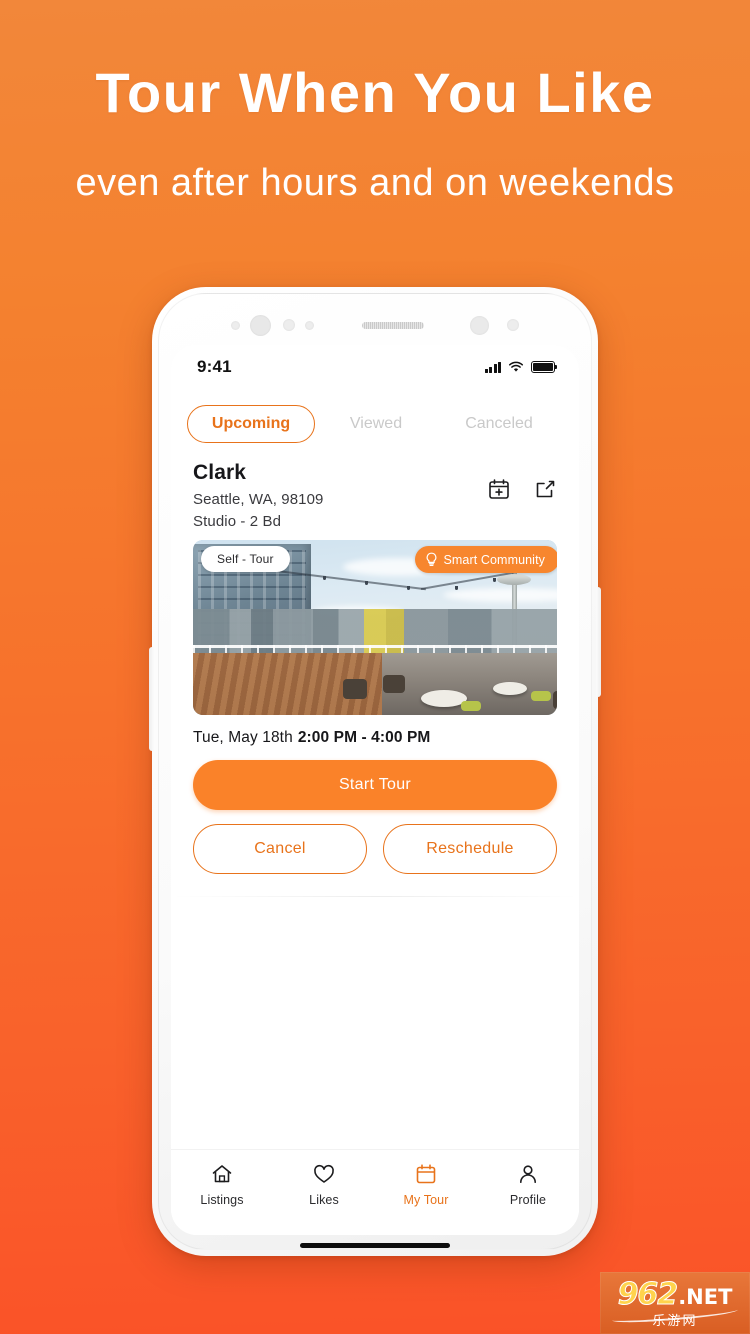  Describe the element at coordinates (516, 366) in the screenshot. I see `wifi-icon` at that location.